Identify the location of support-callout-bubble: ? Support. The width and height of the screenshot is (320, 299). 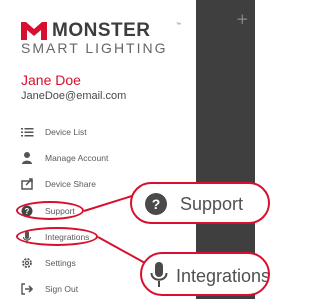
(200, 203).